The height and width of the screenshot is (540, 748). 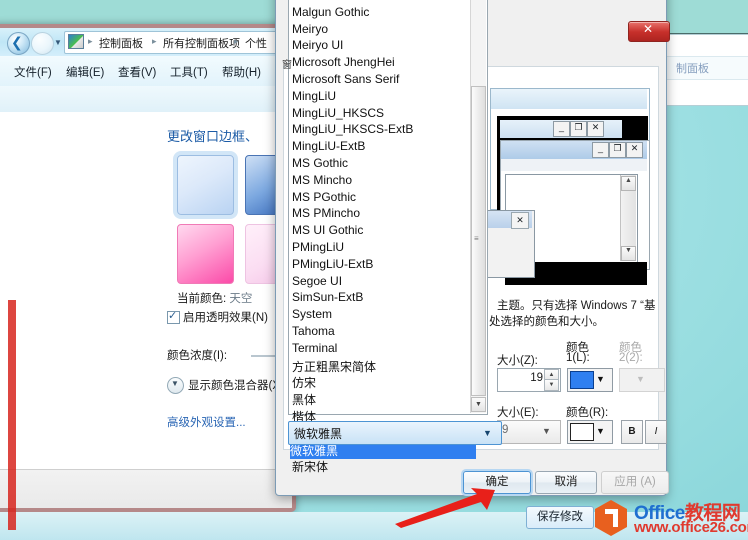 I want to click on spinner-down-icon: ▼, so click(x=551, y=385).